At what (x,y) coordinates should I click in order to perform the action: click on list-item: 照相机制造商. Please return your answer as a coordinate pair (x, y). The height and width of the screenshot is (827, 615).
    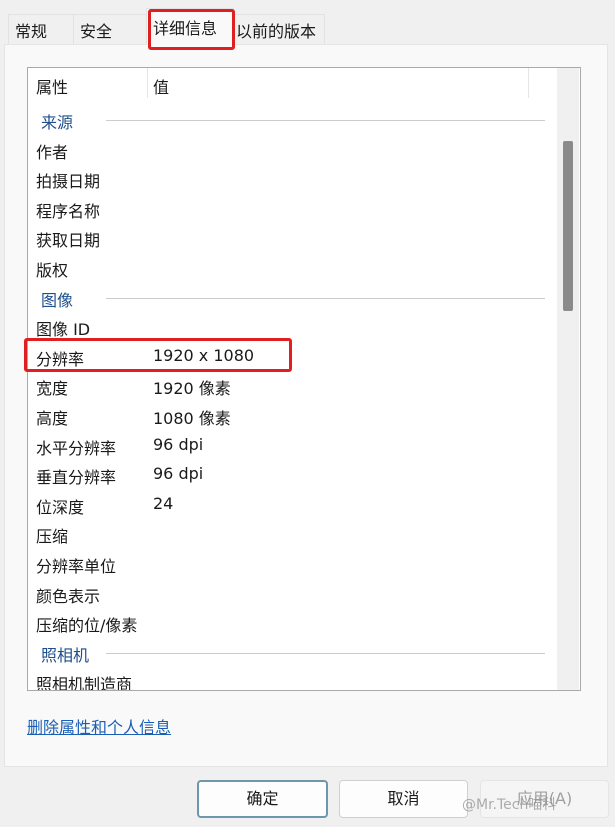
    Looking at the image, I should click on (290, 679).